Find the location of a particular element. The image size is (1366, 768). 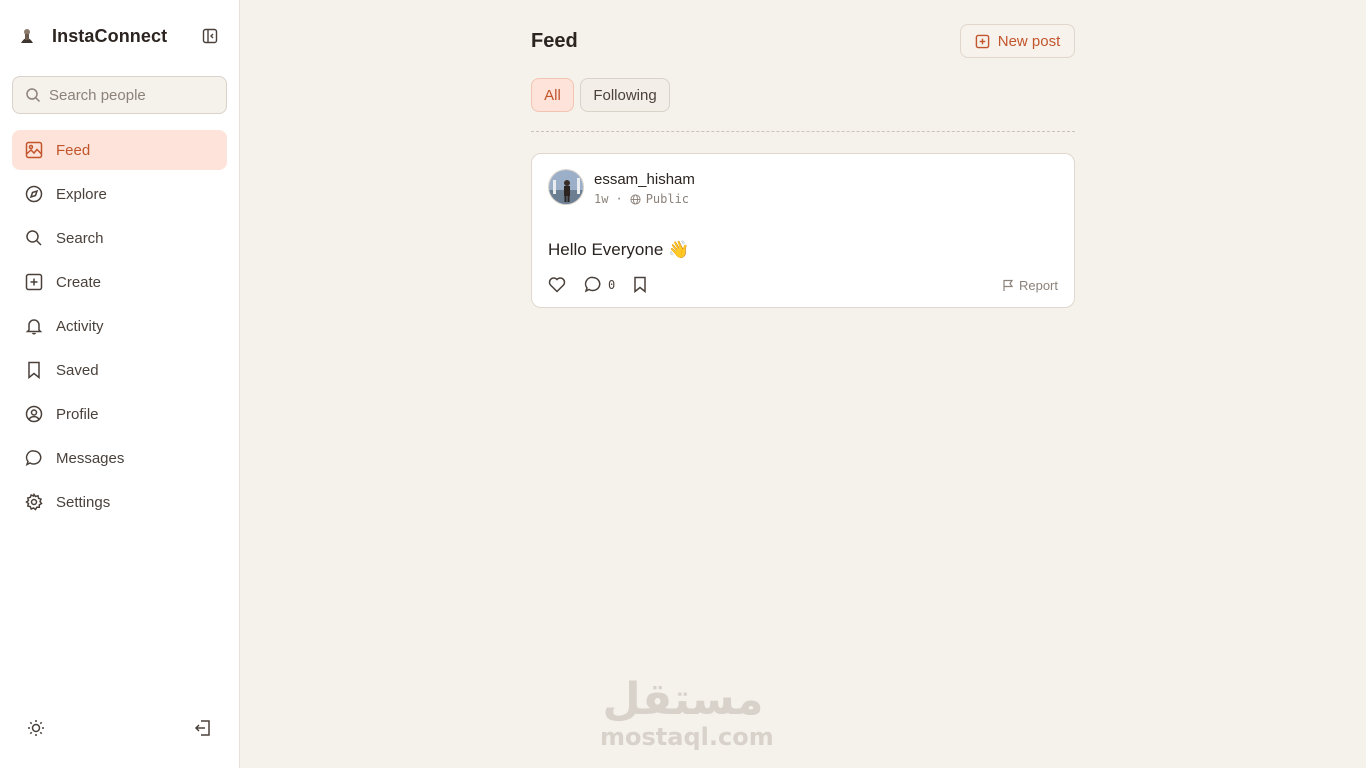

sidebar-item-search: Search is located at coordinates (119, 238).